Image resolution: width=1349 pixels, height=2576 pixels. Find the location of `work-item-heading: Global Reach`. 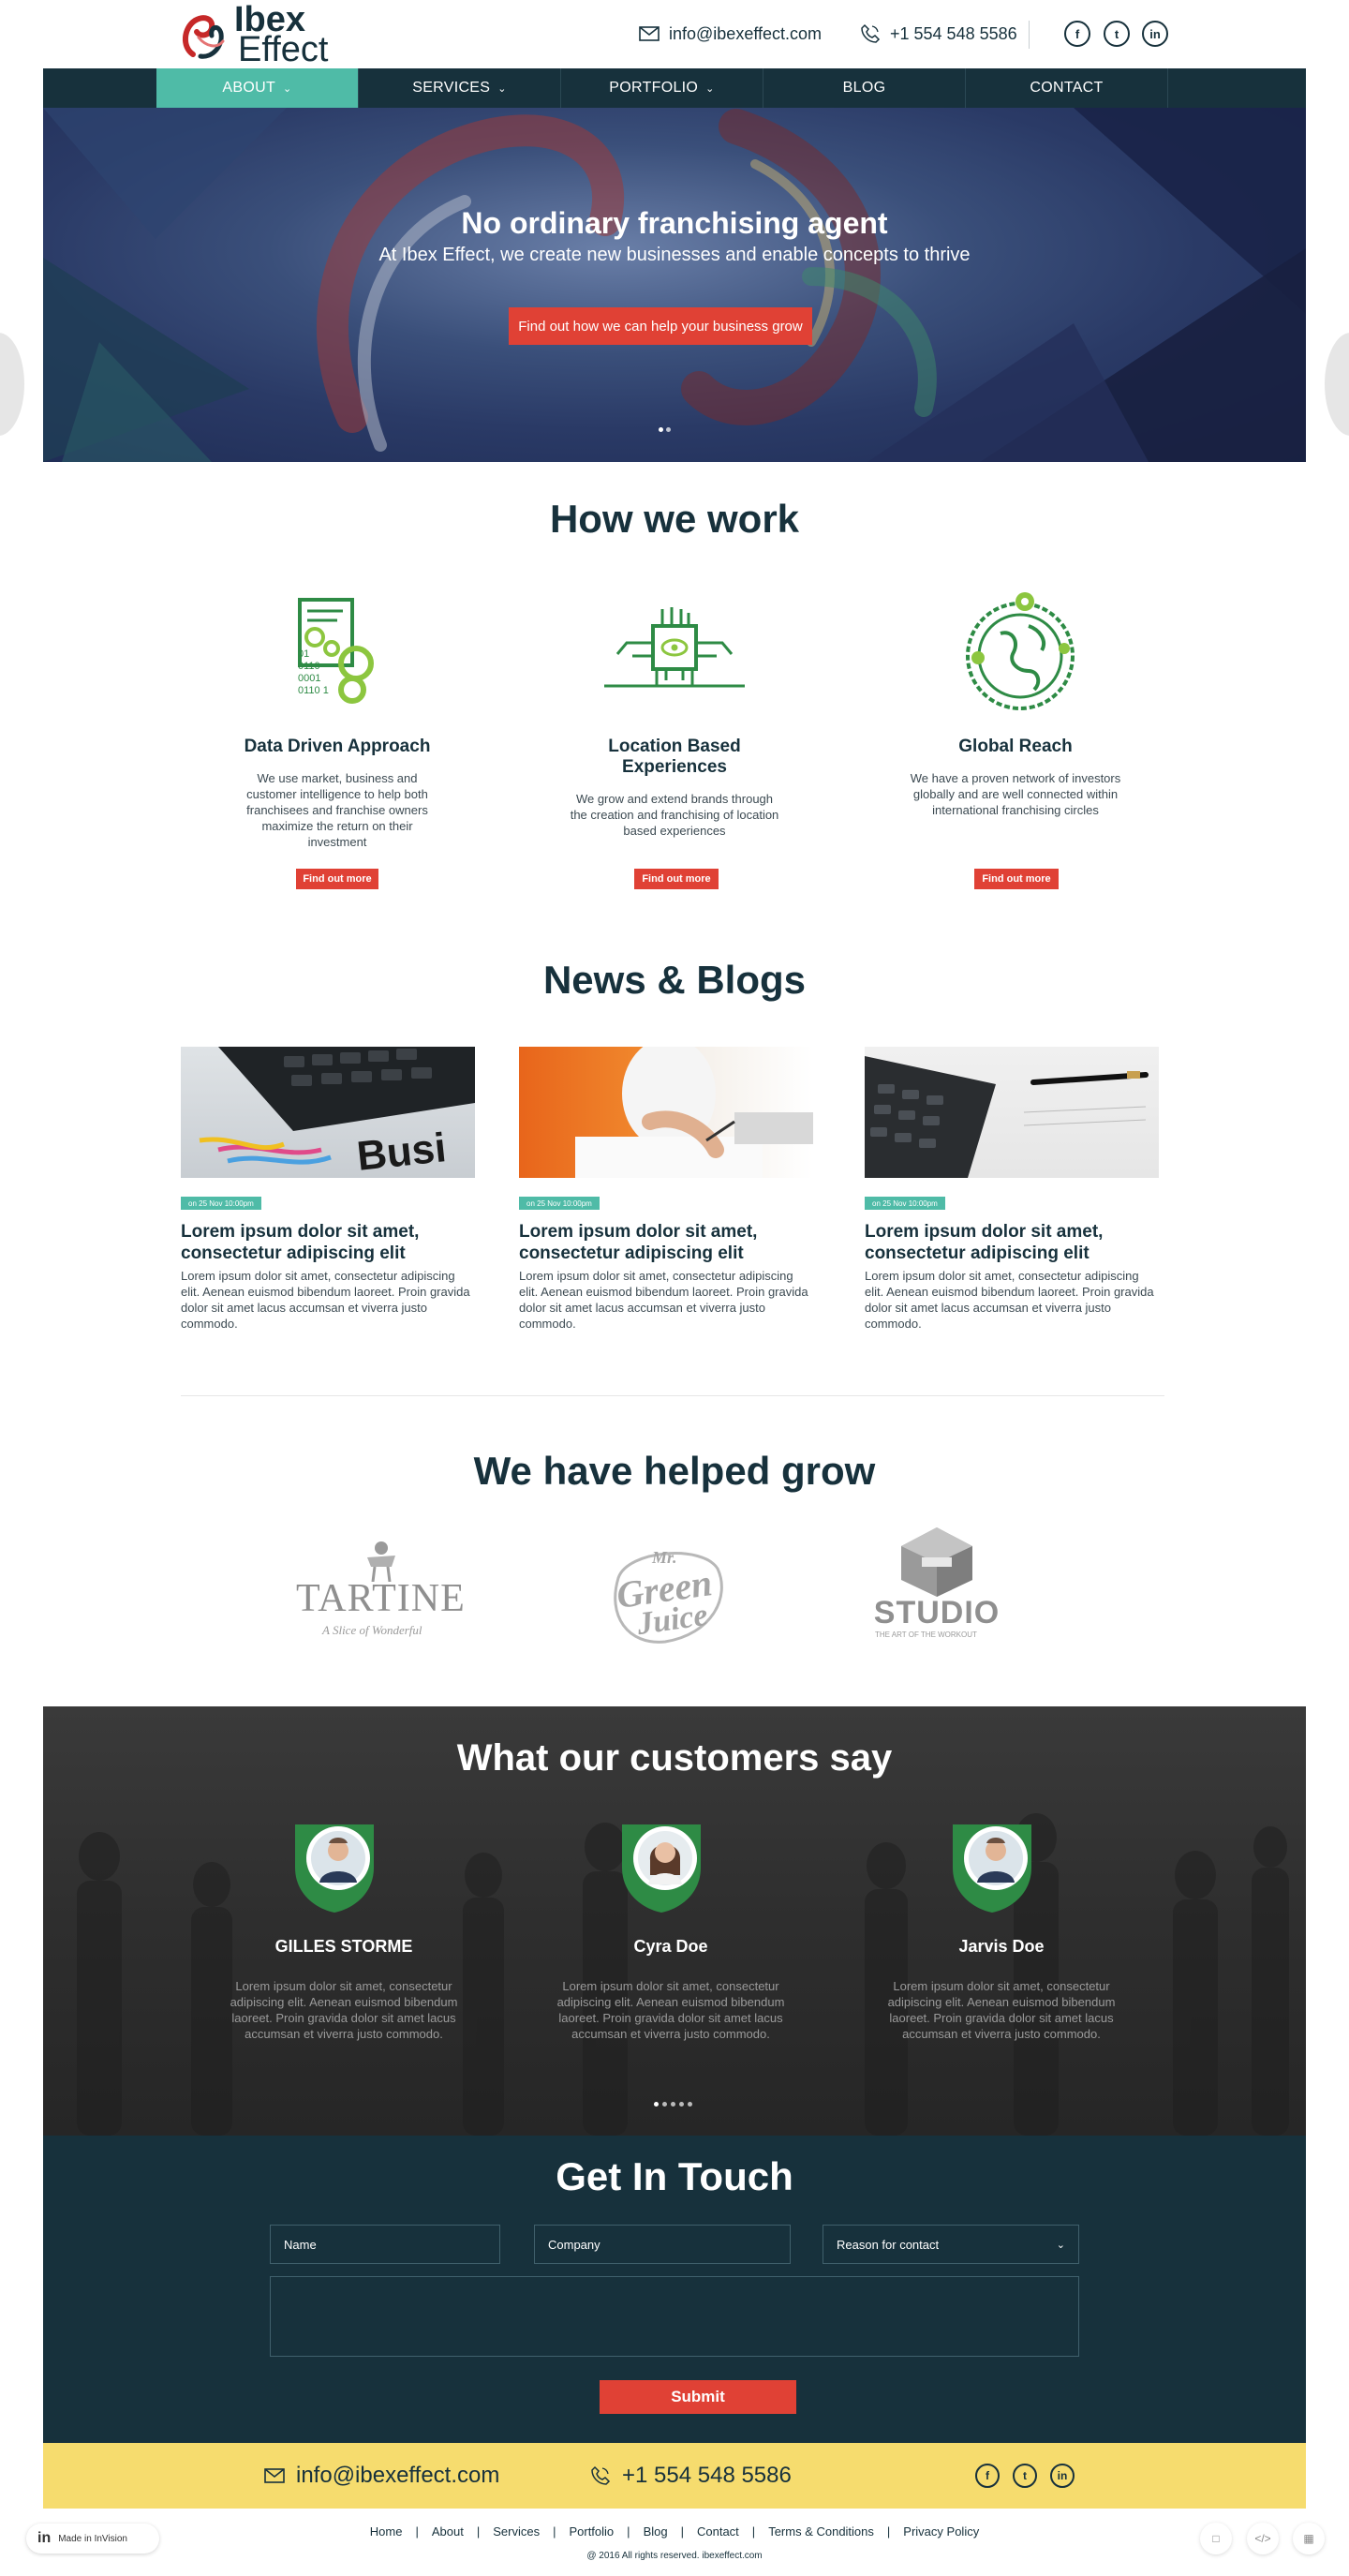

work-item-heading: Global Reach is located at coordinates (1016, 746).